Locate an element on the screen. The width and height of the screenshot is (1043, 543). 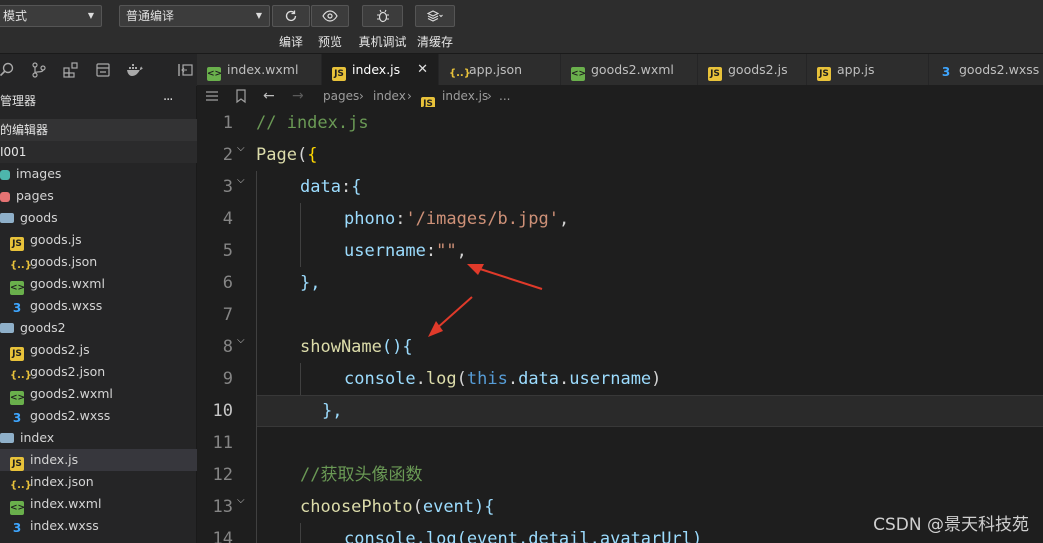
tab-goods2-js: JS goods2.js is located at coordinates (752, 69).